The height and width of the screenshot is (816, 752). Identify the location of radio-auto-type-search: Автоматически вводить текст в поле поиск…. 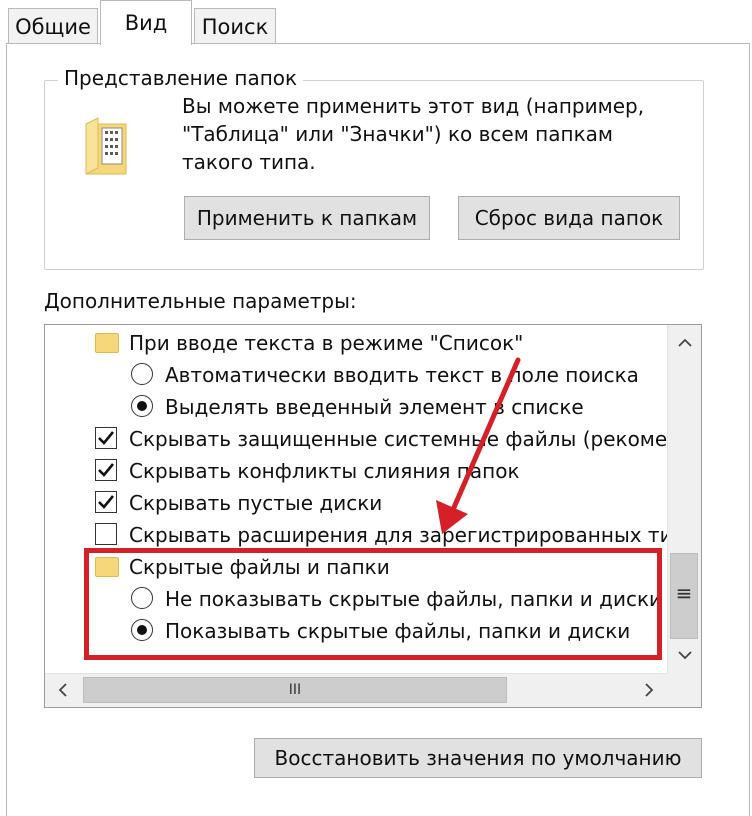
(385, 375).